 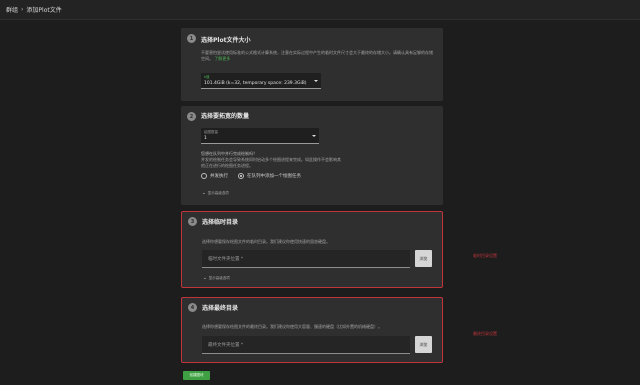 I want to click on radio-queue-icon, so click(x=241, y=176).